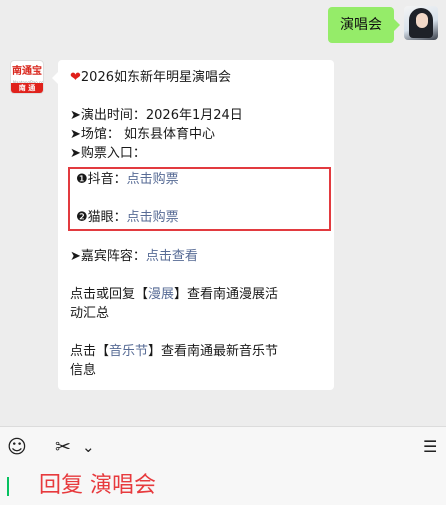 The height and width of the screenshot is (505, 446). What do you see at coordinates (63, 447) in the screenshot?
I see `scissors-icon: ✂` at bounding box center [63, 447].